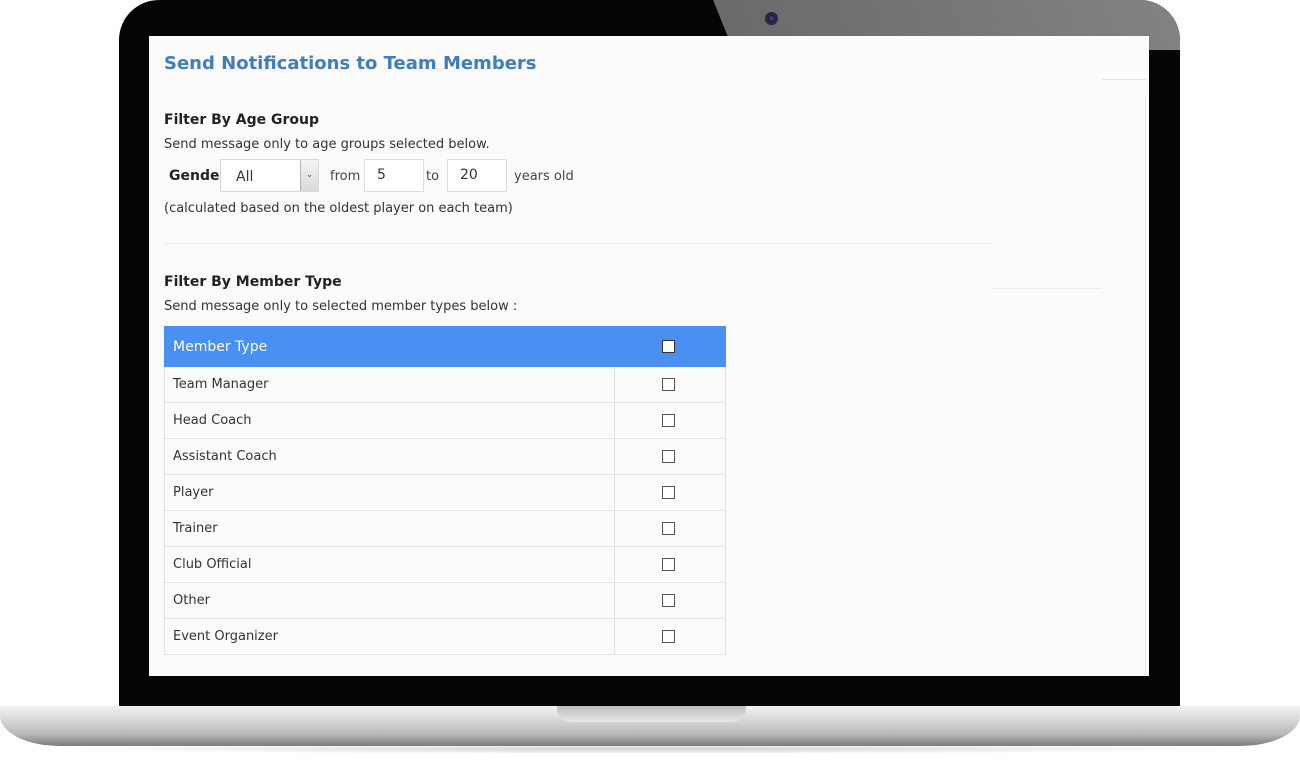 The width and height of the screenshot is (1300, 767). Describe the element at coordinates (309, 175) in the screenshot. I see `chevron-down-icon: ⌄` at that location.